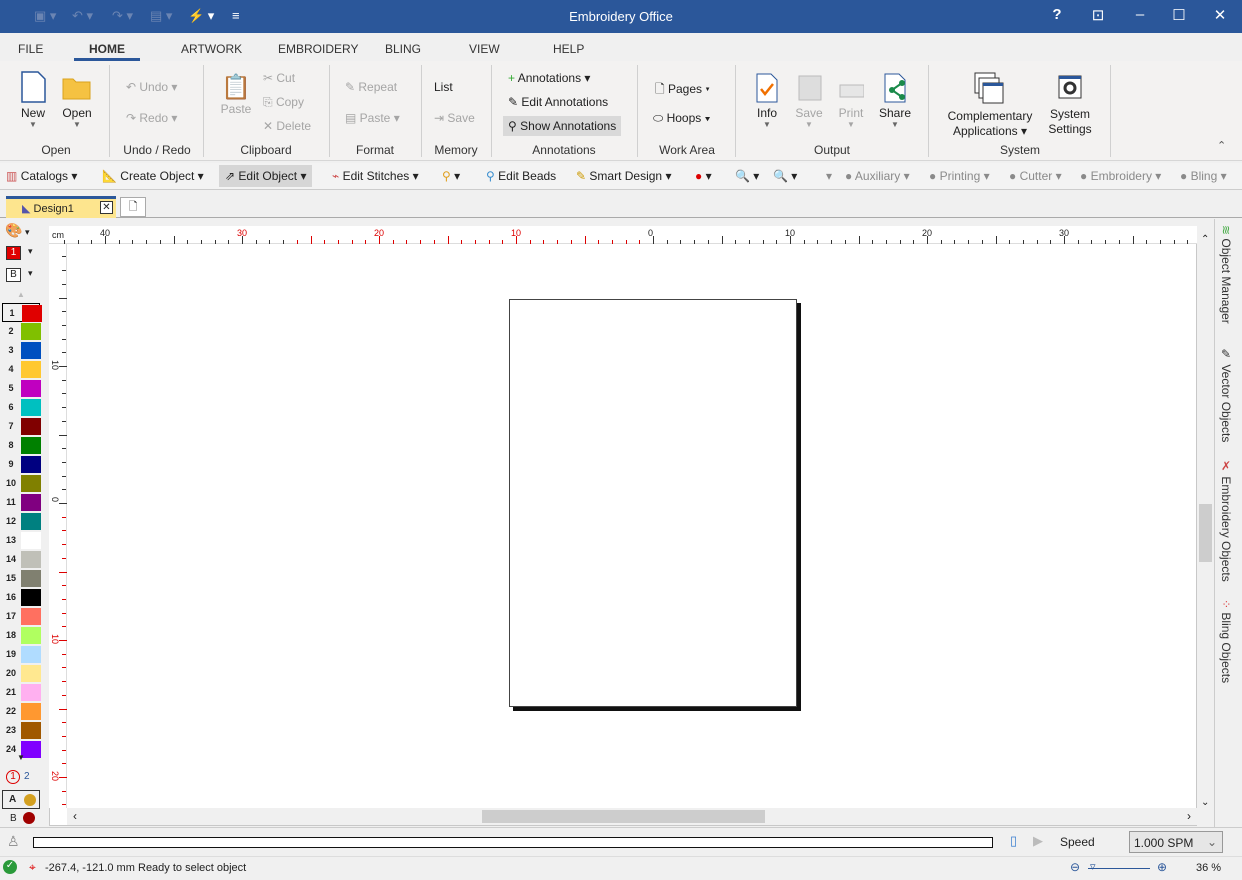 The width and height of the screenshot is (1242, 880). What do you see at coordinates (21, 692) in the screenshot?
I see `color-swatch: 21` at bounding box center [21, 692].